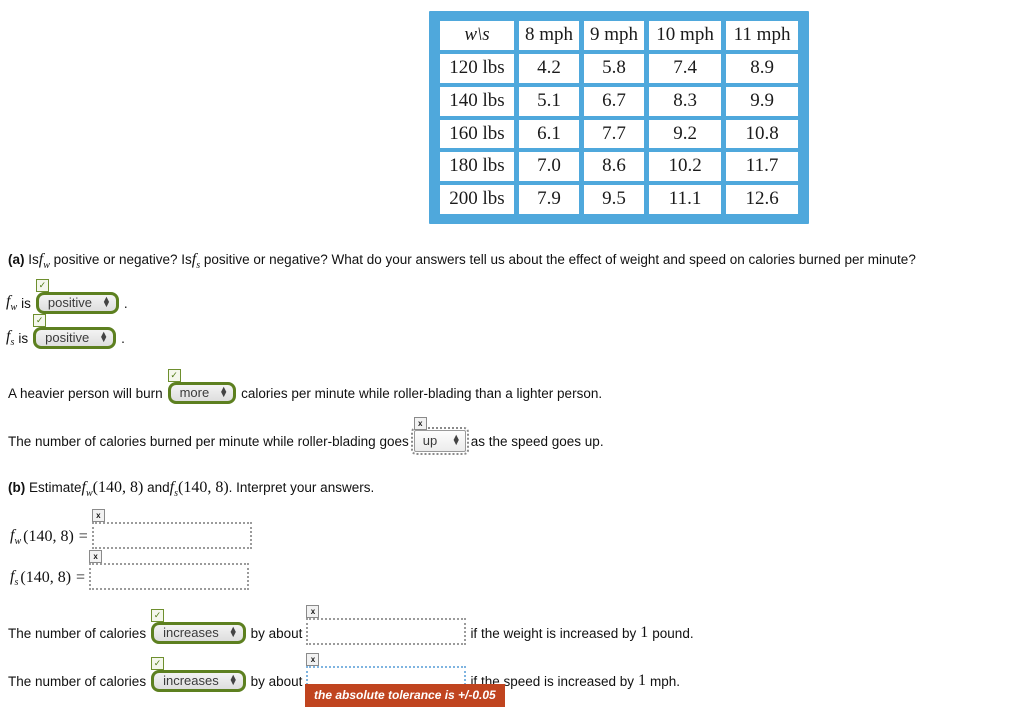  What do you see at coordinates (614, 101) in the screenshot?
I see `table-cell-1-1: 6.7` at bounding box center [614, 101].